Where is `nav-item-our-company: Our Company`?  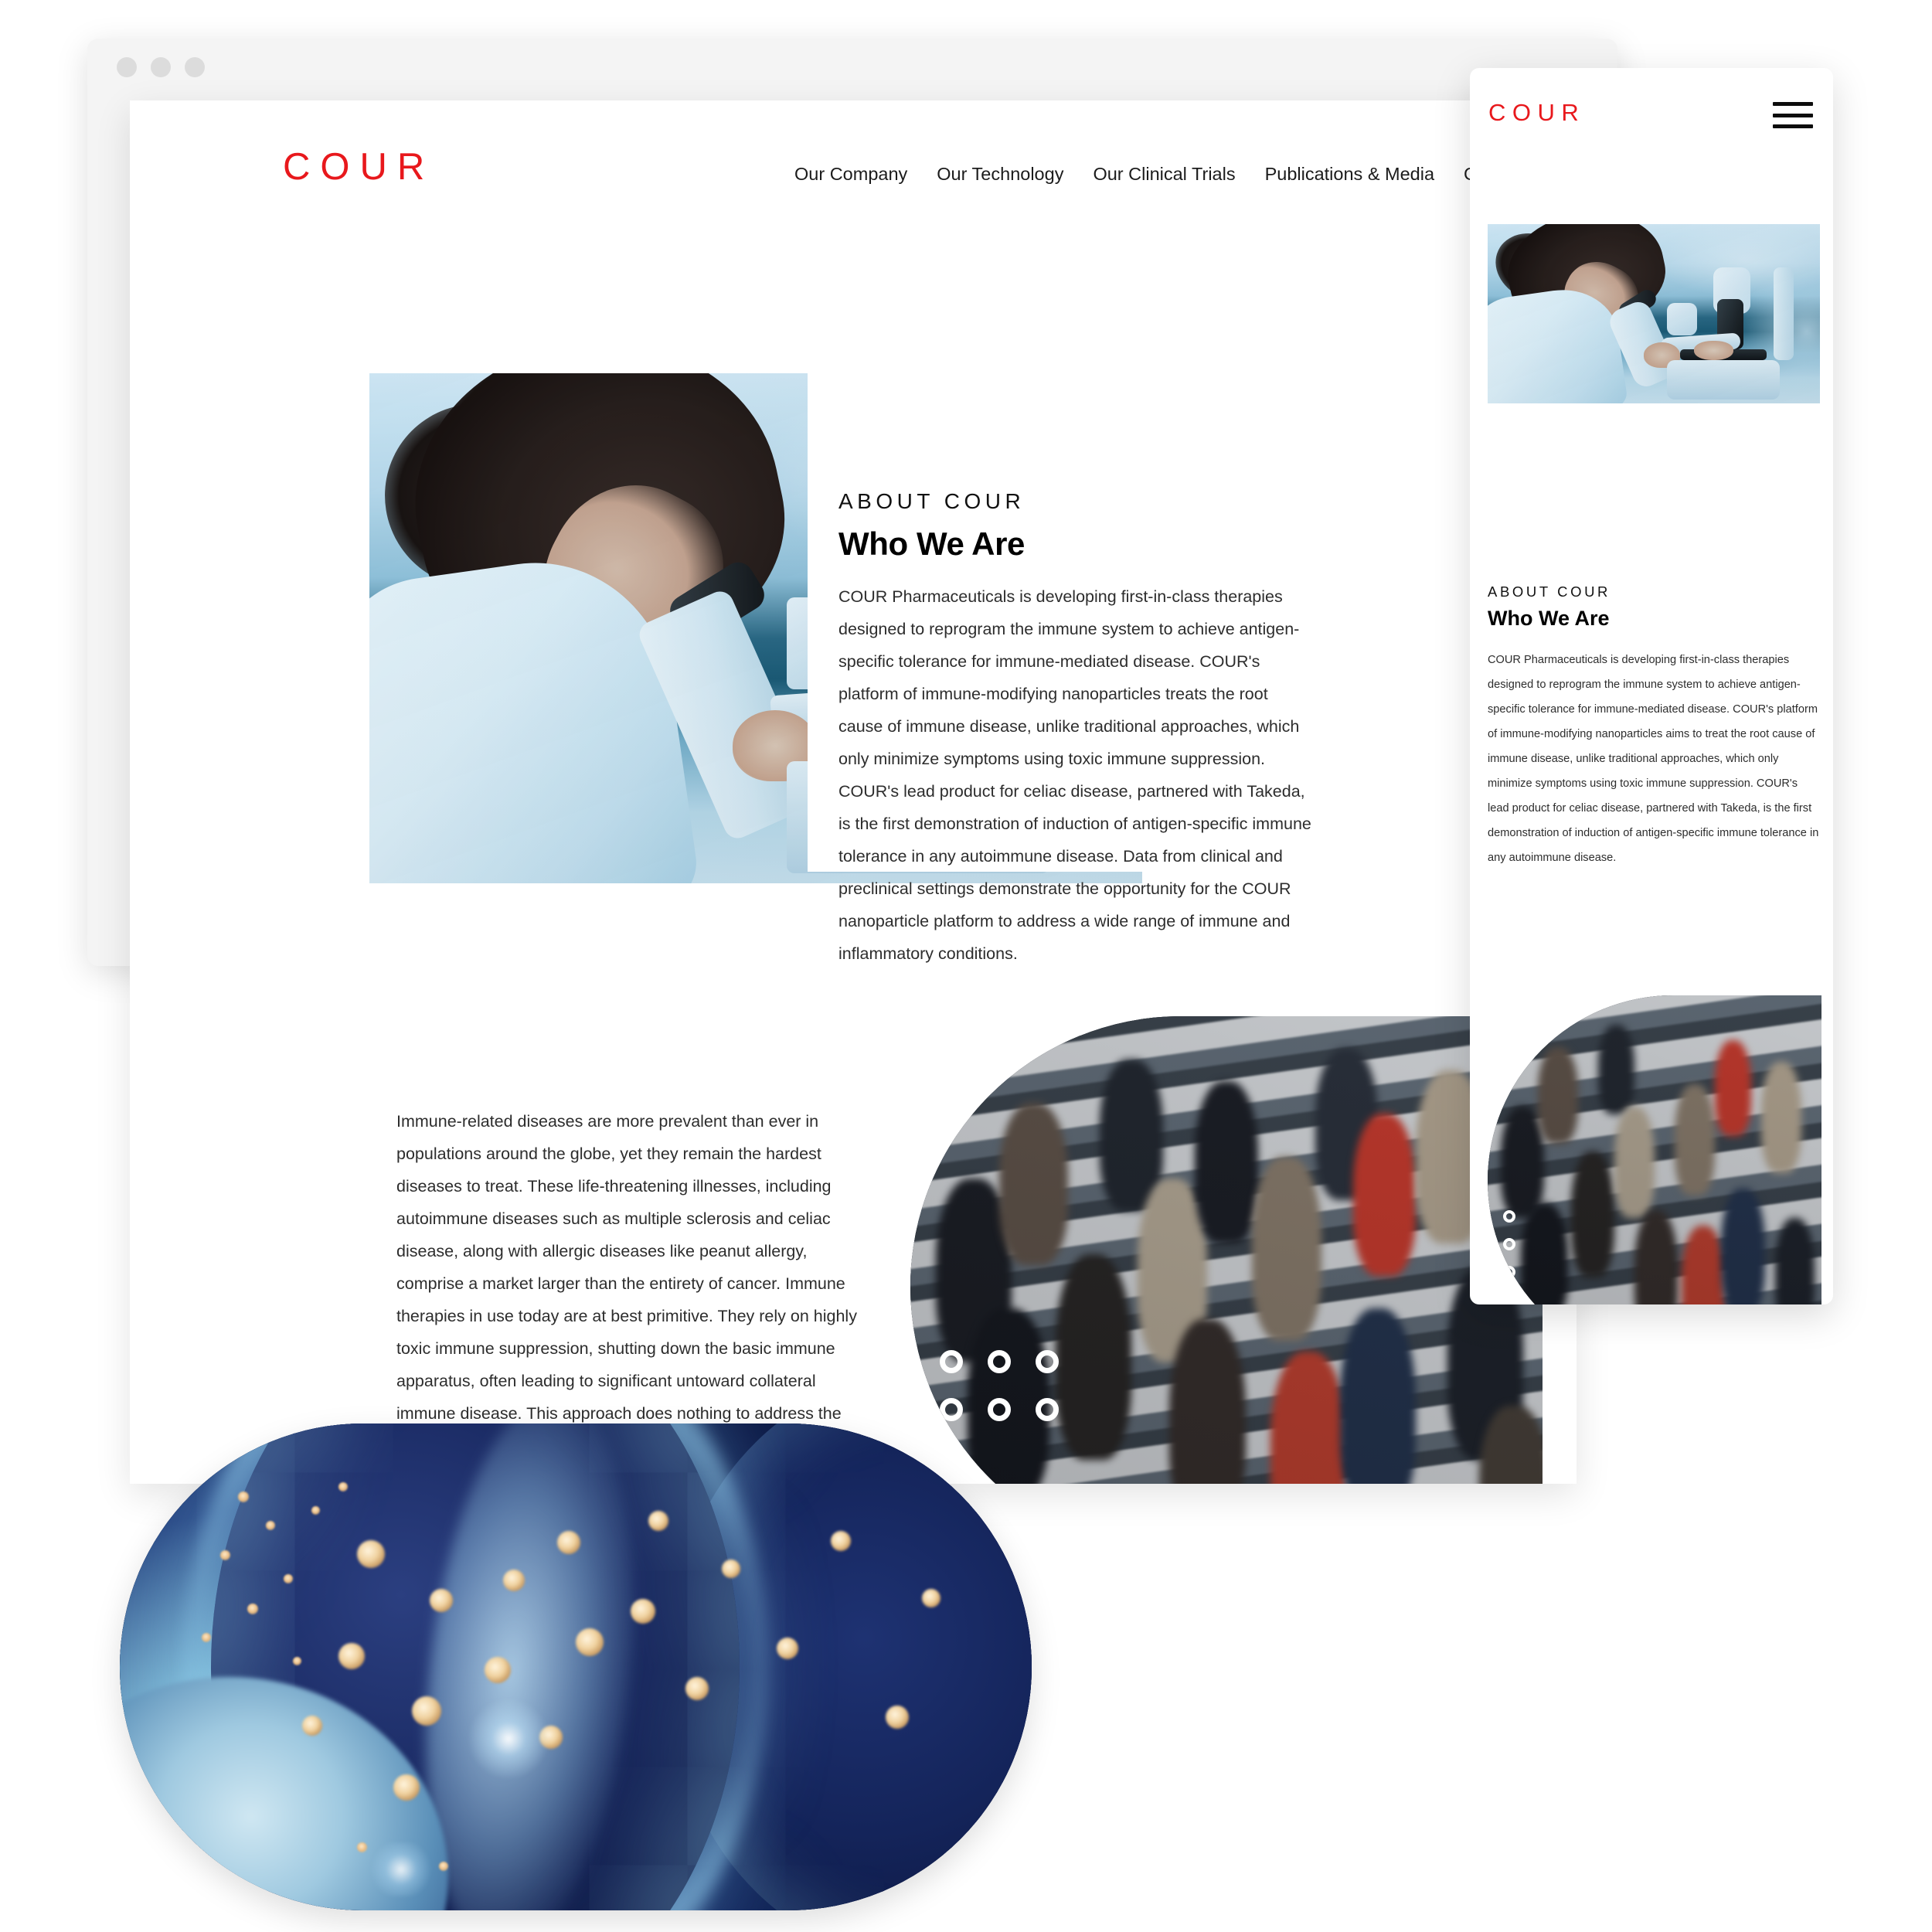 nav-item-our-company: Our Company is located at coordinates (850, 175).